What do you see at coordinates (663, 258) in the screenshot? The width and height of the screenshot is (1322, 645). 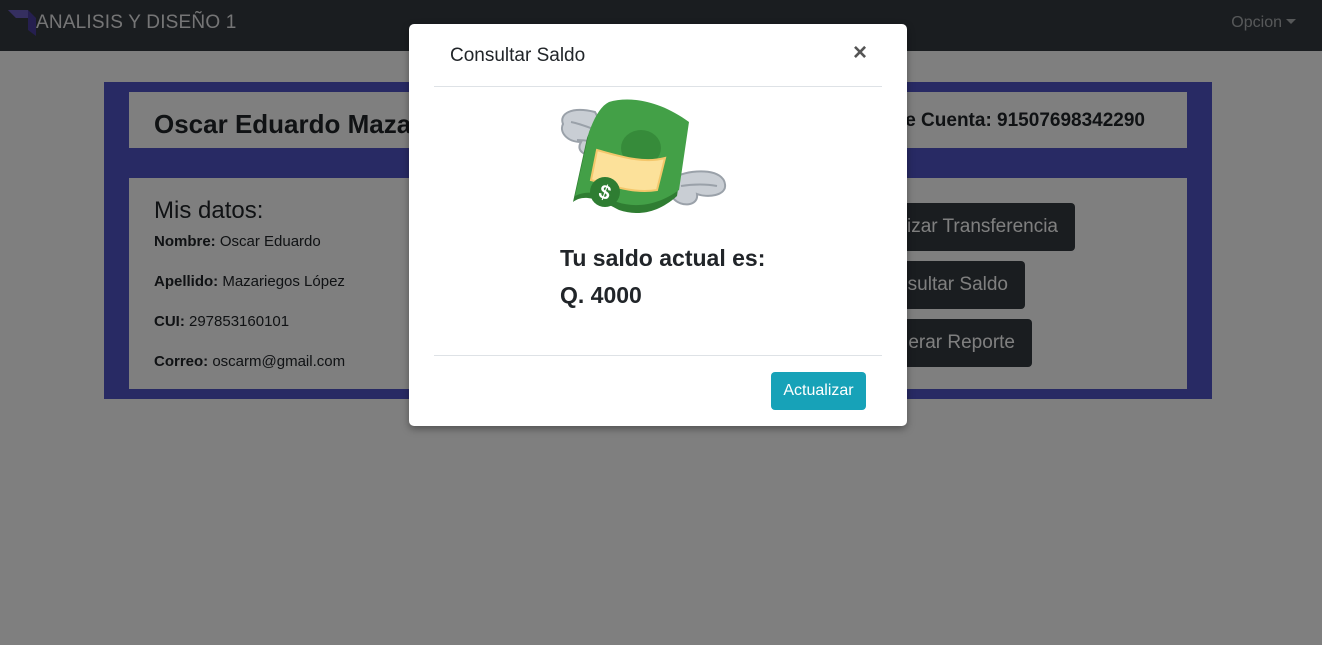 I see `balance-label: Tu saldo actual es:` at bounding box center [663, 258].